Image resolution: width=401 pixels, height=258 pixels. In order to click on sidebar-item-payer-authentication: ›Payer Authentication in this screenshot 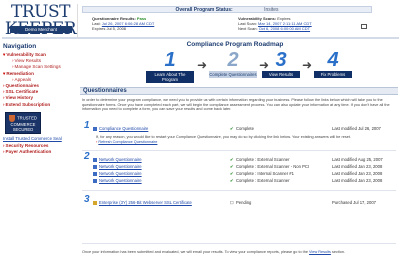, I will do `click(40, 152)`.